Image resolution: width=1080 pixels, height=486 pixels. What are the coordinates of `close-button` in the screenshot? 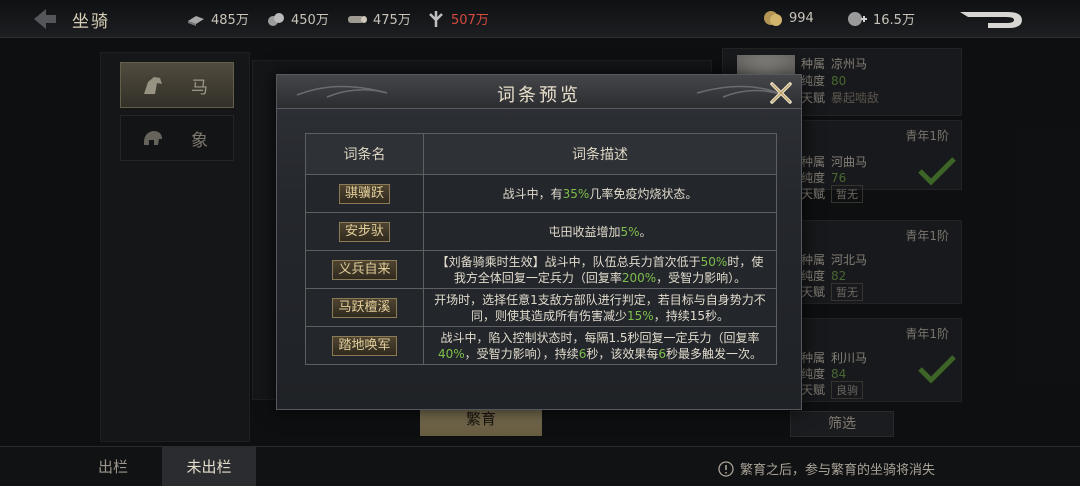 It's located at (781, 93).